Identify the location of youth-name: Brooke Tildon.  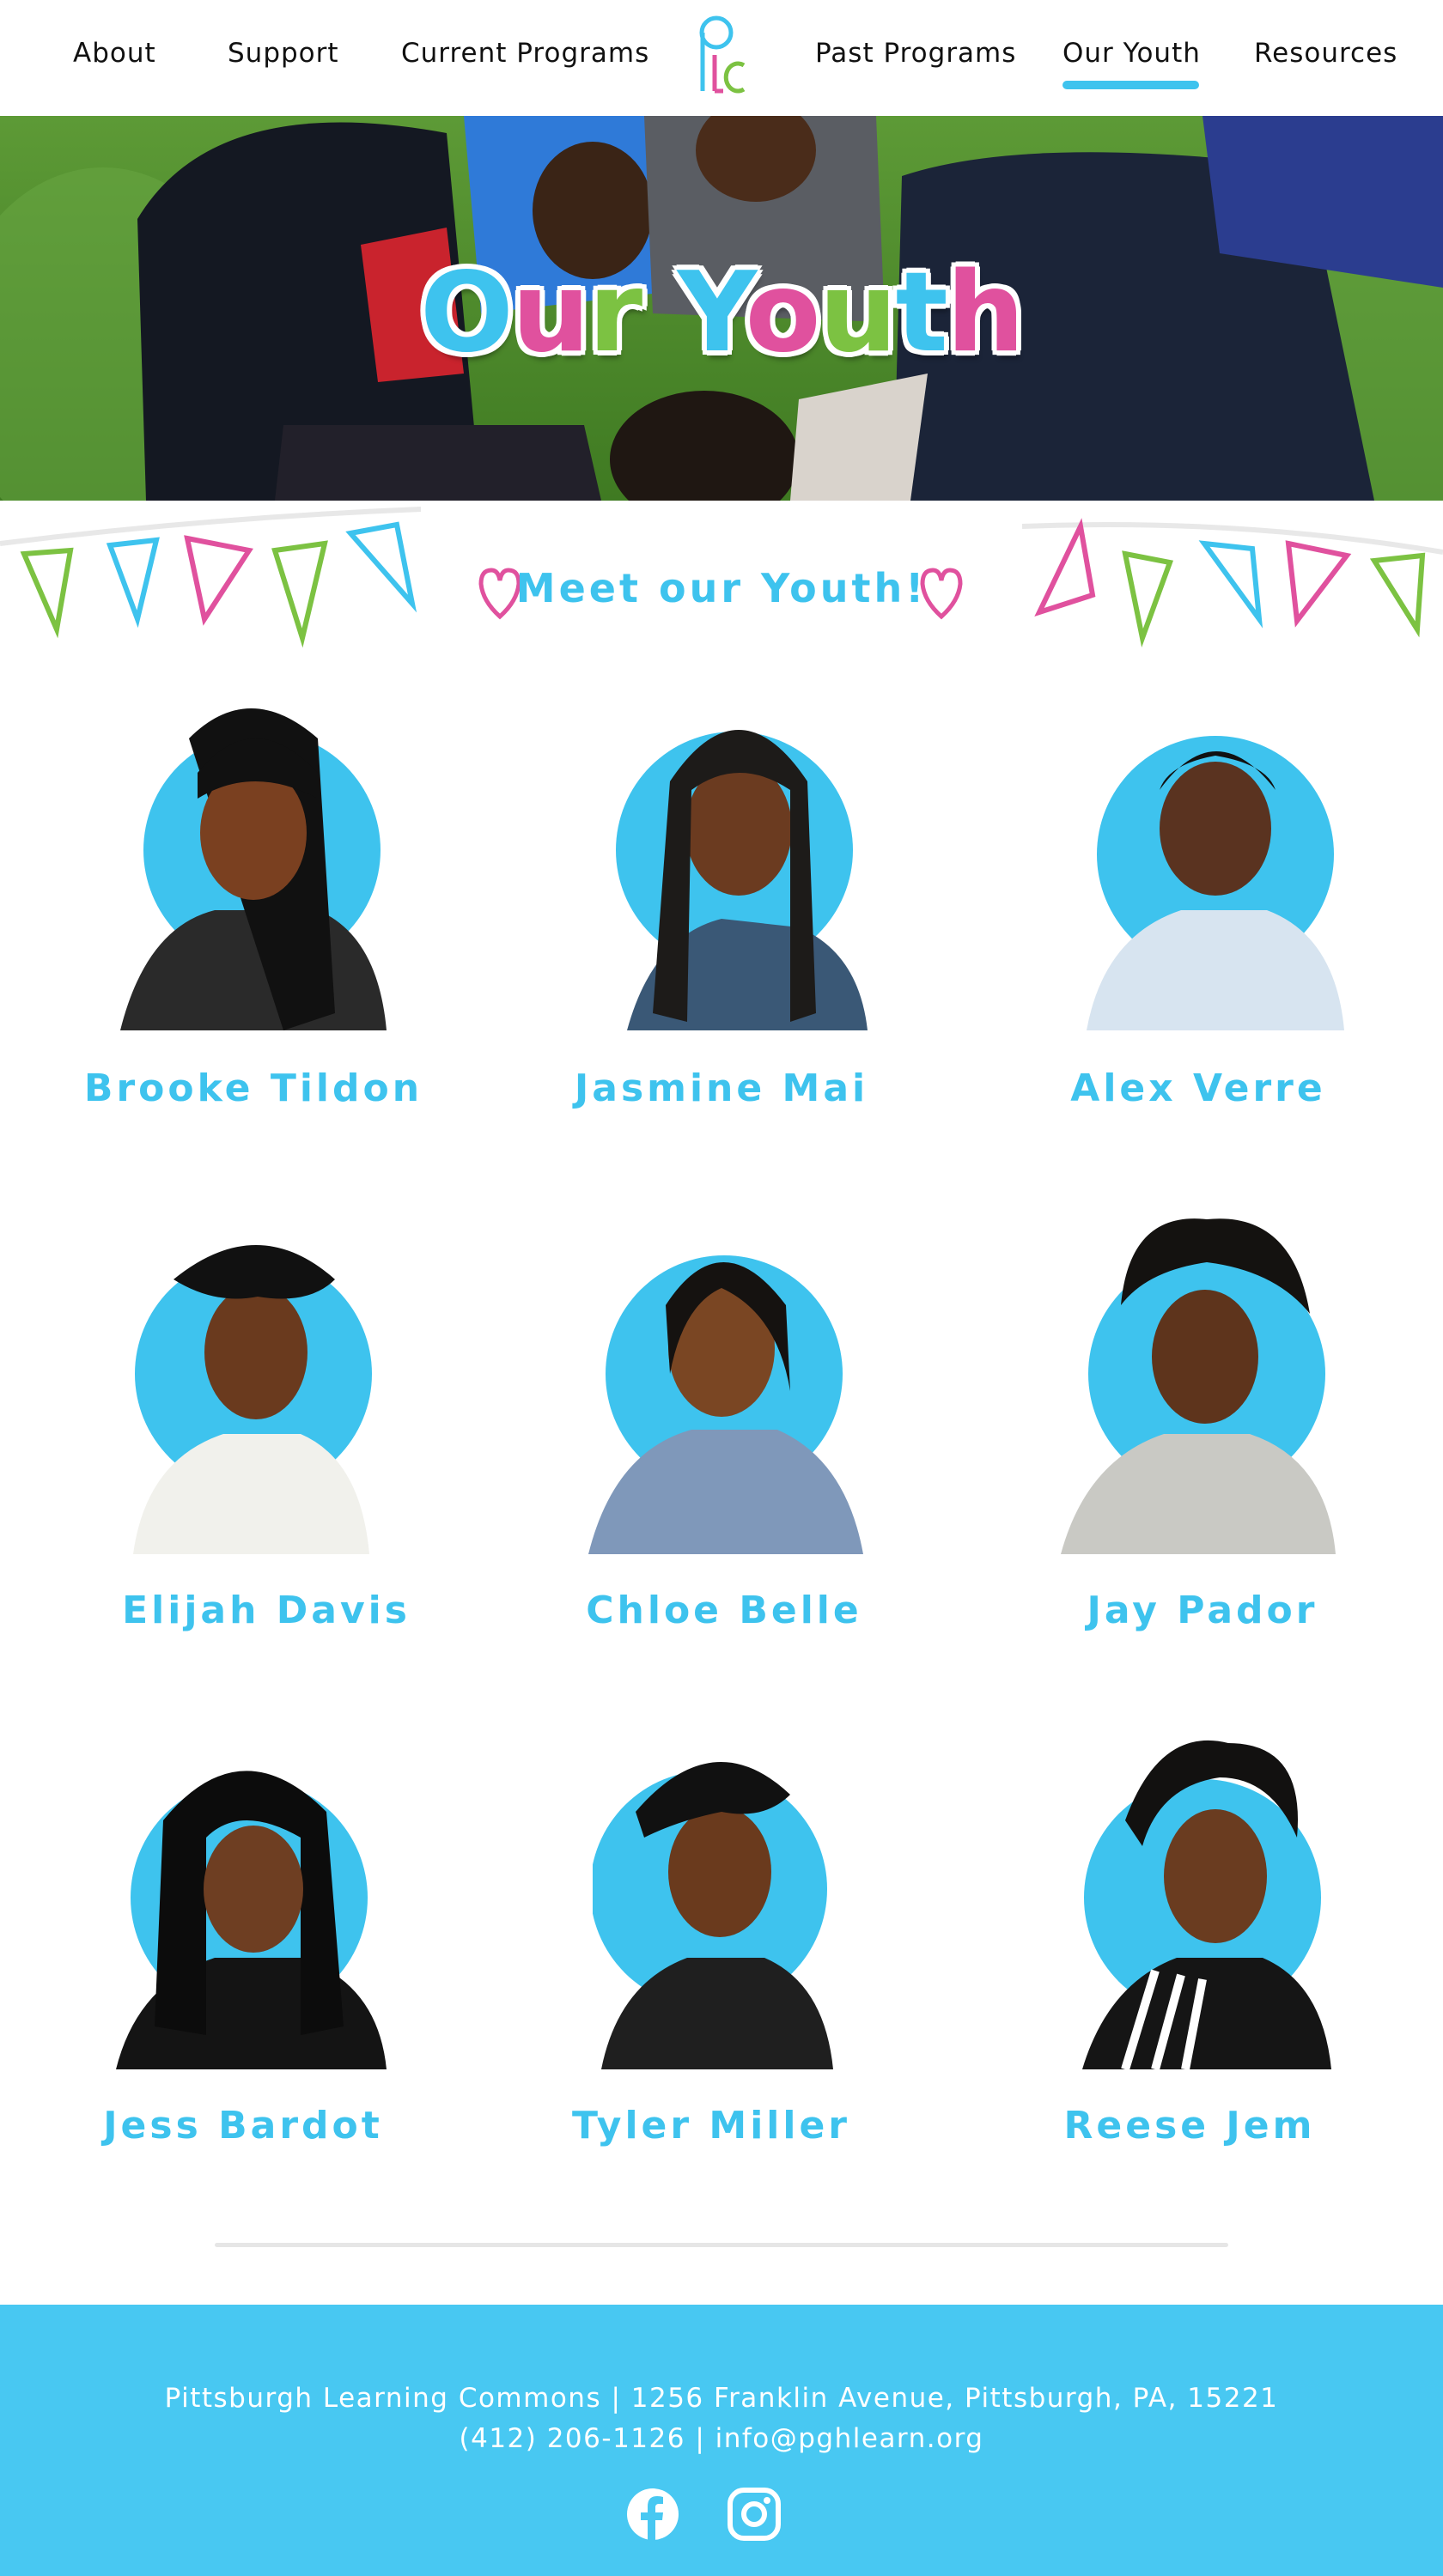
(253, 1088).